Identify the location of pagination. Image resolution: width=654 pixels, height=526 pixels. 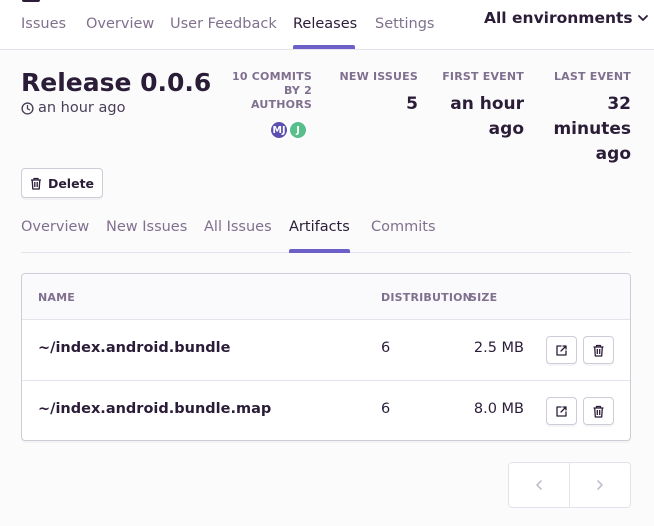
(569, 485).